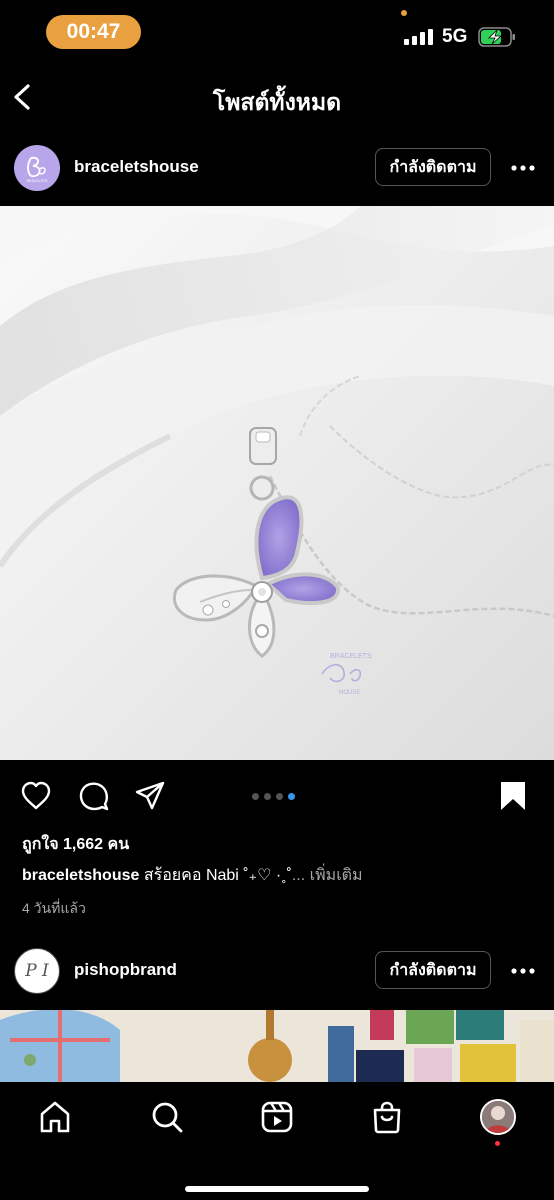 This screenshot has width=554, height=1200. I want to click on room-photo, so click(277, 1046).